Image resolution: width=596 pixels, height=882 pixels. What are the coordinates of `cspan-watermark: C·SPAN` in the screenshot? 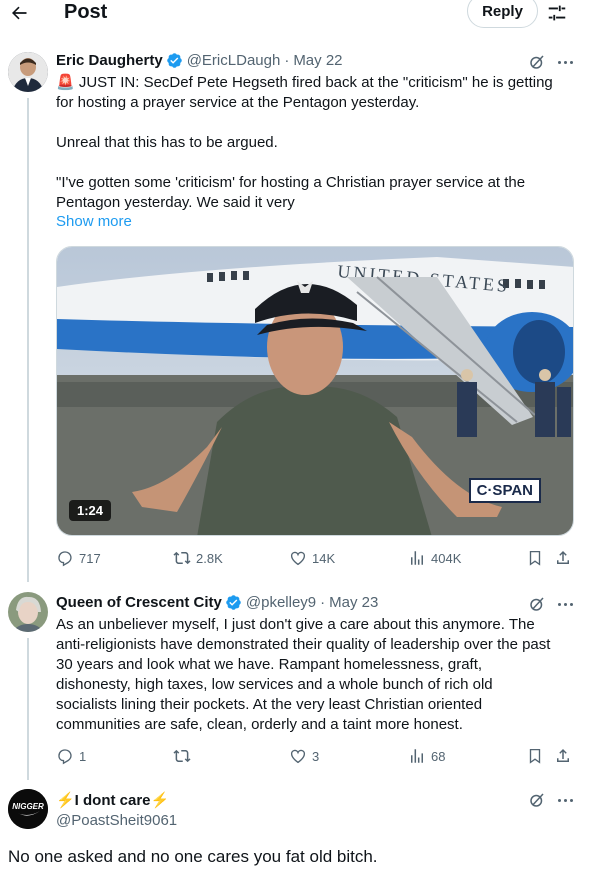 It's located at (504, 490).